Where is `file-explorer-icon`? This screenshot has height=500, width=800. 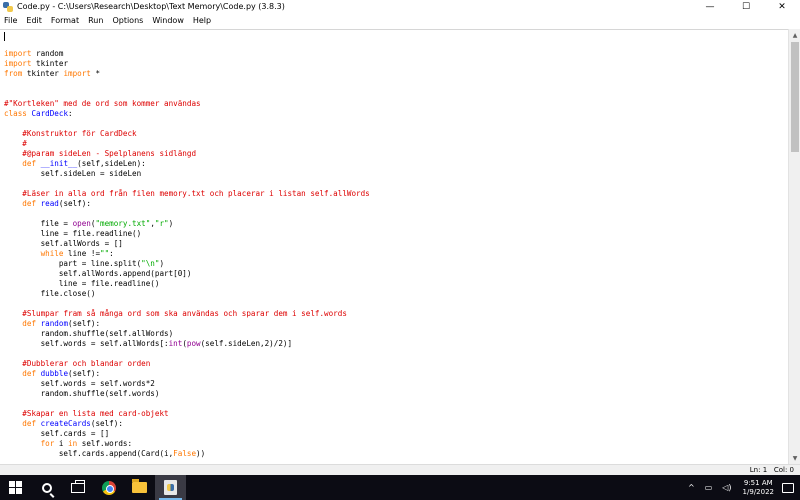 file-explorer-icon is located at coordinates (139, 486).